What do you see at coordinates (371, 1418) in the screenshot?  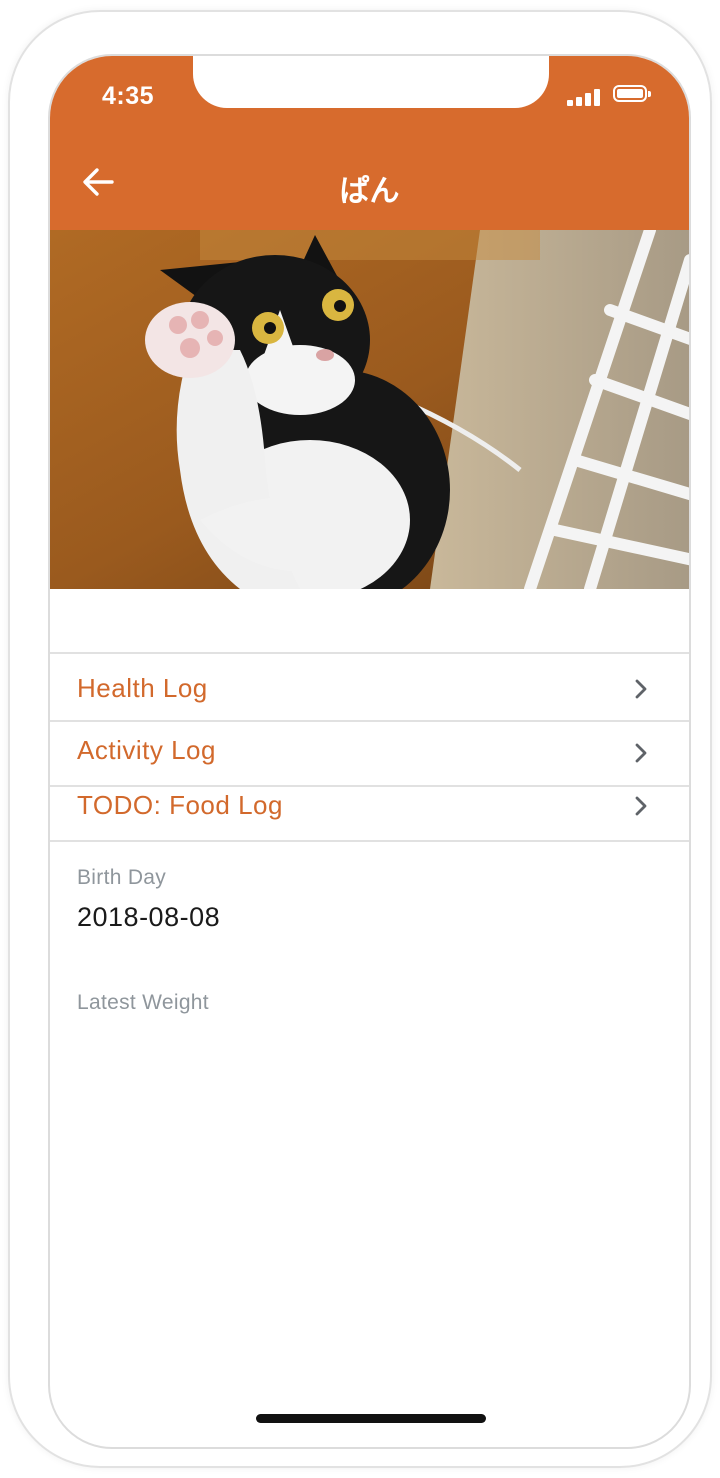 I see `home-indicator` at bounding box center [371, 1418].